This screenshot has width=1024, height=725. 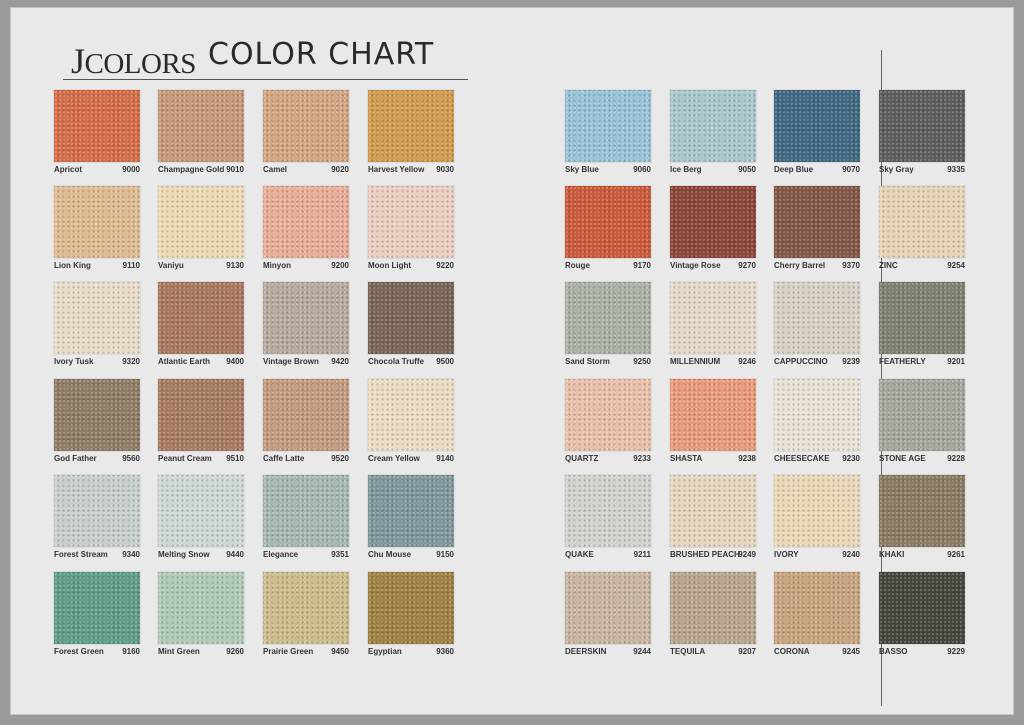 What do you see at coordinates (97, 615) in the screenshot?
I see `color-swatch: Forest Green 9160` at bounding box center [97, 615].